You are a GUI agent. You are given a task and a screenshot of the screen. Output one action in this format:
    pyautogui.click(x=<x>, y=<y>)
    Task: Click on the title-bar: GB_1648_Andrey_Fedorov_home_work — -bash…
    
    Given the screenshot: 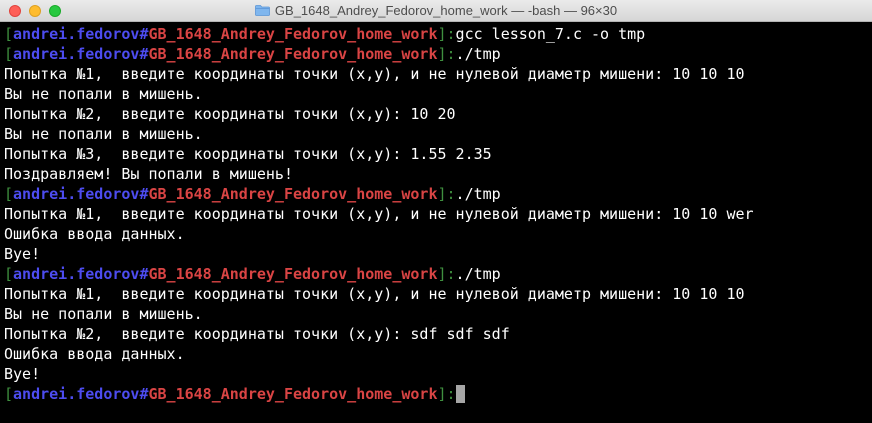 What is the action you would take?
    pyautogui.click(x=436, y=11)
    